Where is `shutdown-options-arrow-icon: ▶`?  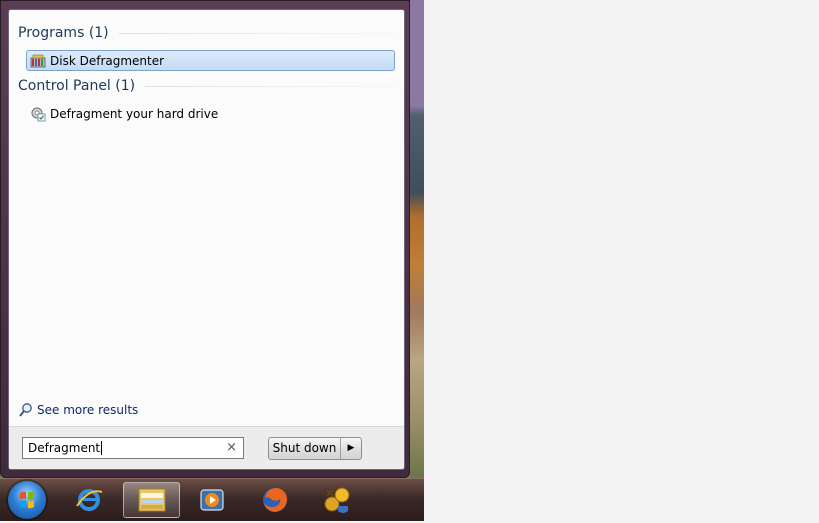 shutdown-options-arrow-icon: ▶ is located at coordinates (351, 448).